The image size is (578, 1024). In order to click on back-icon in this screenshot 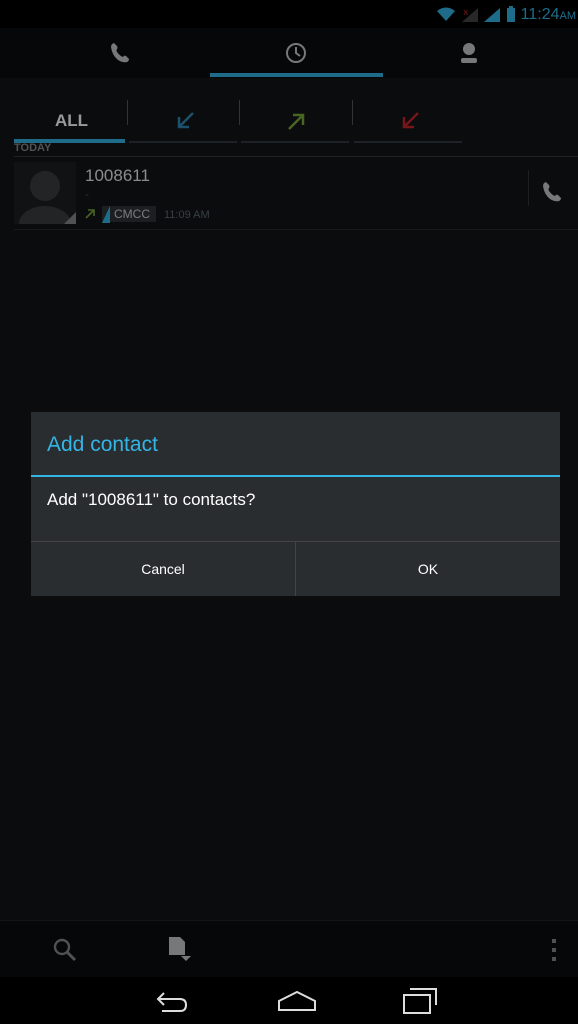, I will do `click(172, 1001)`.